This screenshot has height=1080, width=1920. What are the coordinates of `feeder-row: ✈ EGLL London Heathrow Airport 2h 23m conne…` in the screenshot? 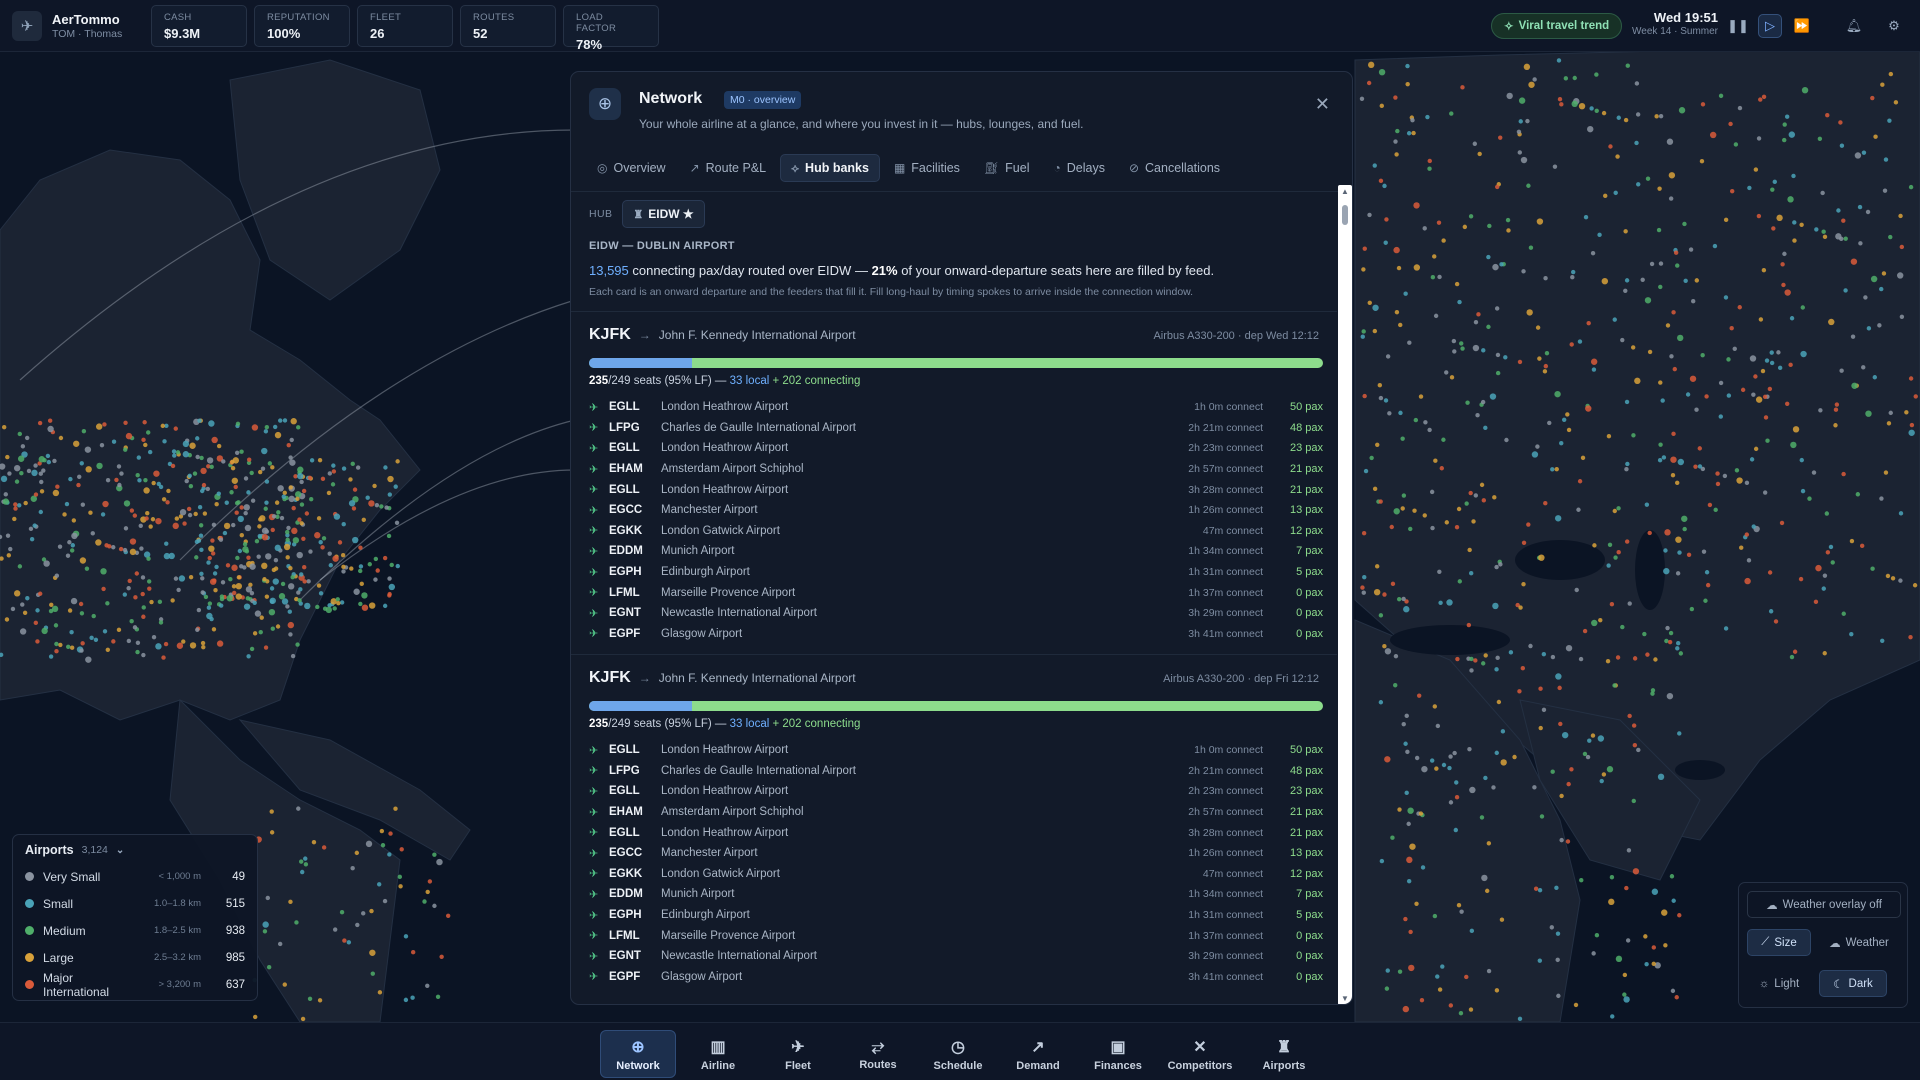 It's located at (956, 448).